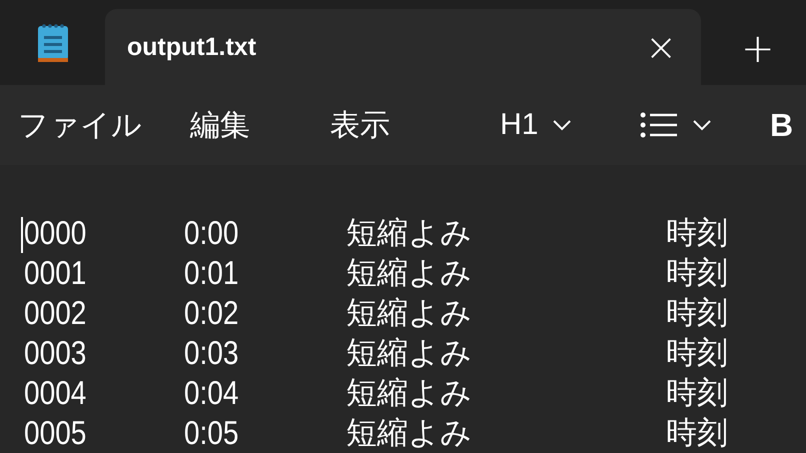 This screenshot has width=806, height=453. What do you see at coordinates (56, 273) in the screenshot?
I see `line-text: 0001` at bounding box center [56, 273].